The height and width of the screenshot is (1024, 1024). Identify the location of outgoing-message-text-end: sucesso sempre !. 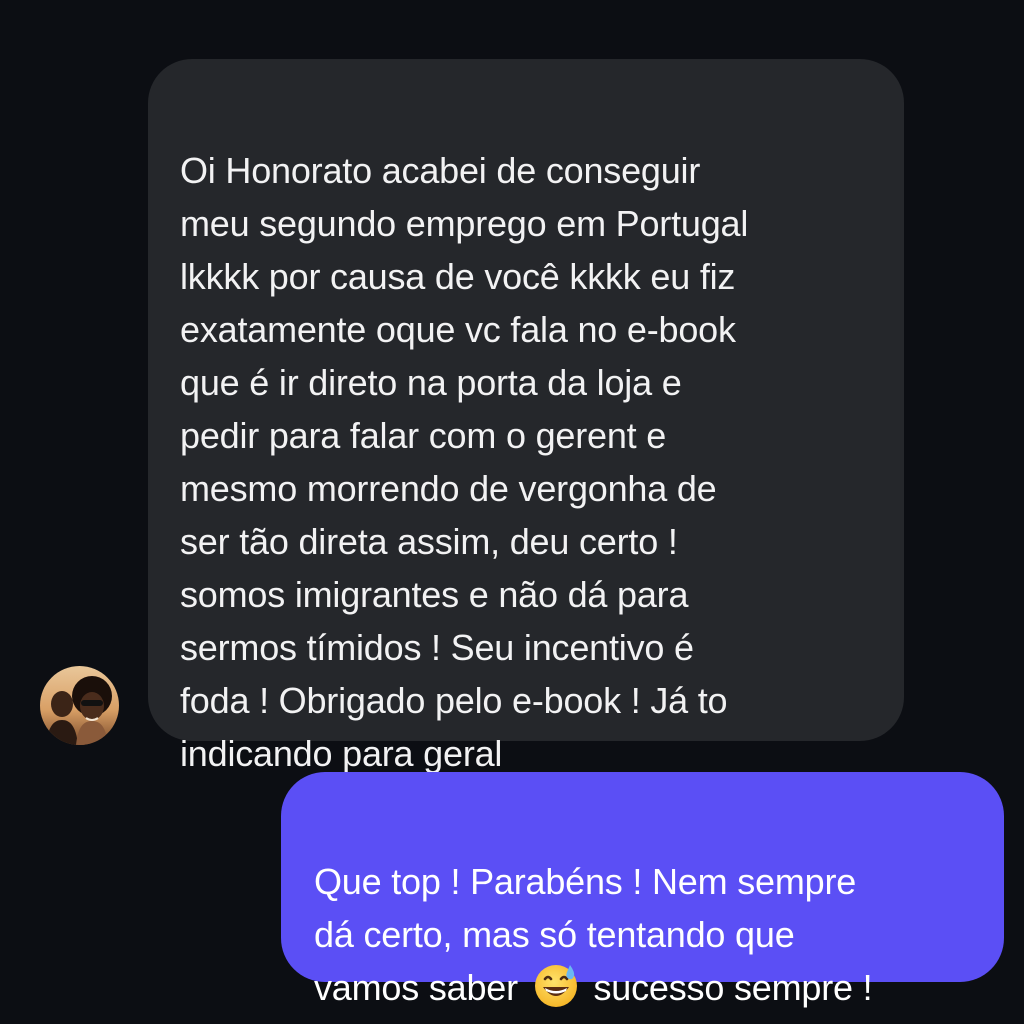
(728, 987).